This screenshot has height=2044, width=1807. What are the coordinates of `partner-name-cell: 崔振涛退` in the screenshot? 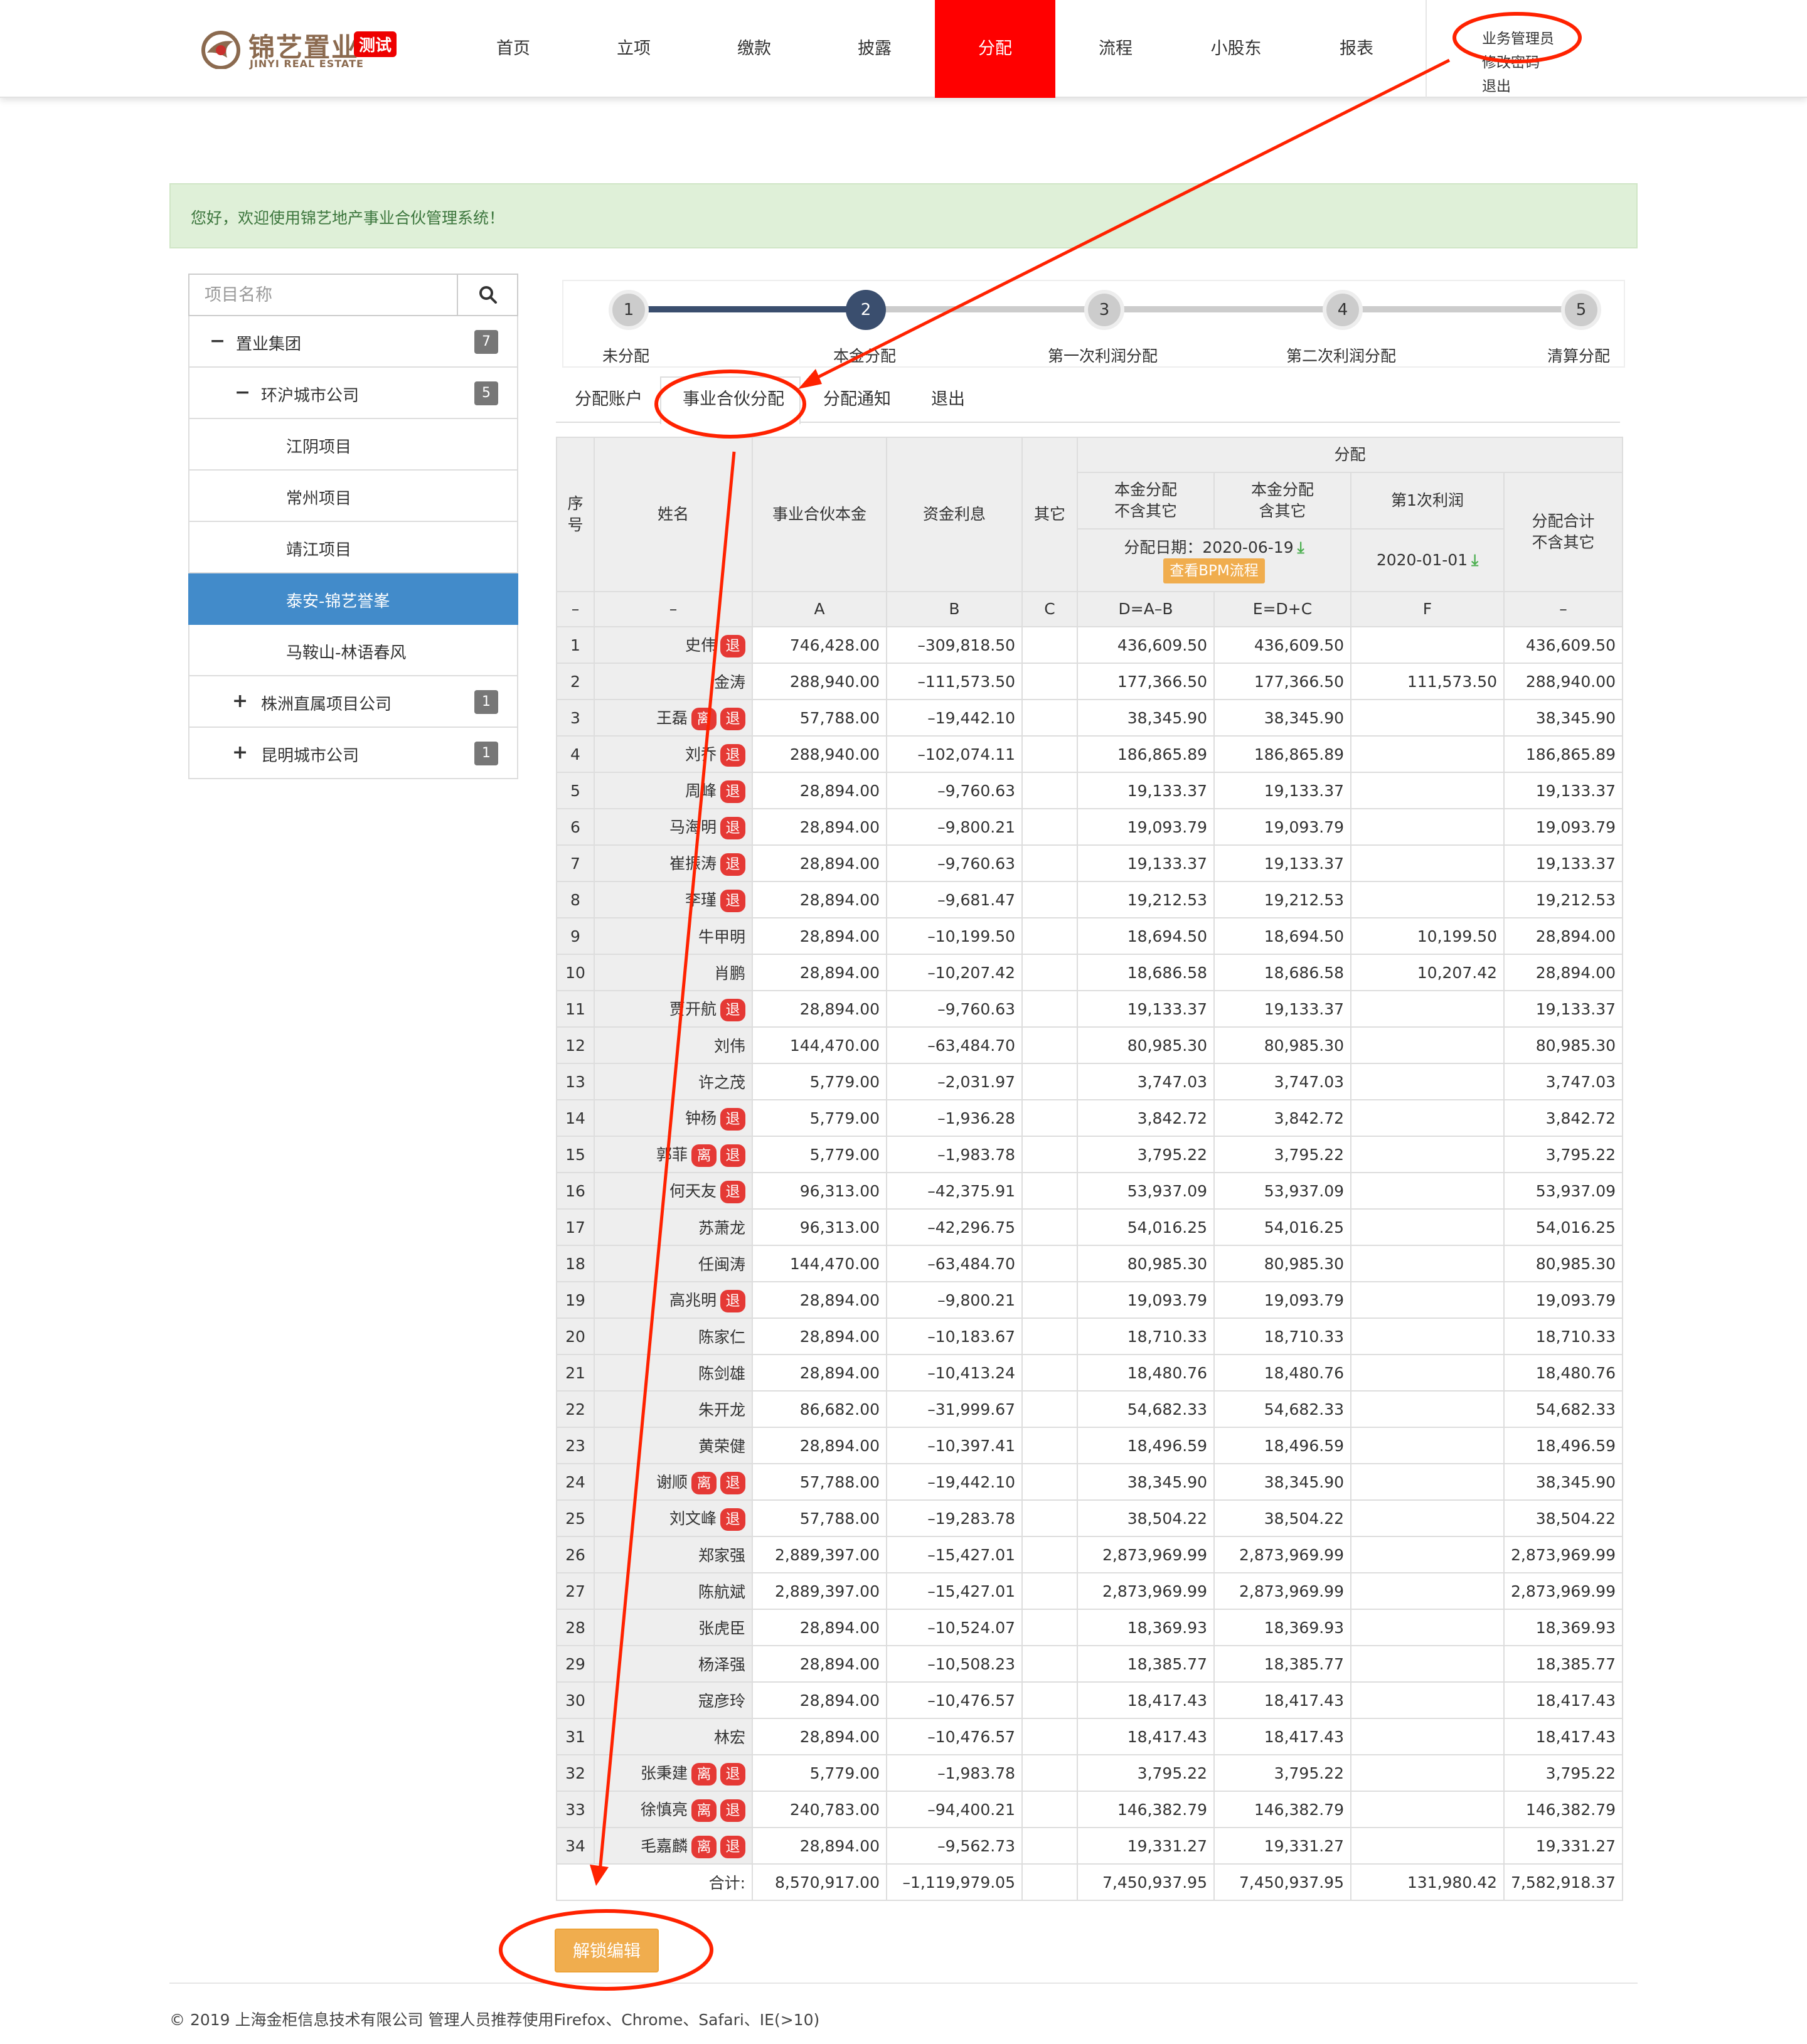 It's located at (673, 863).